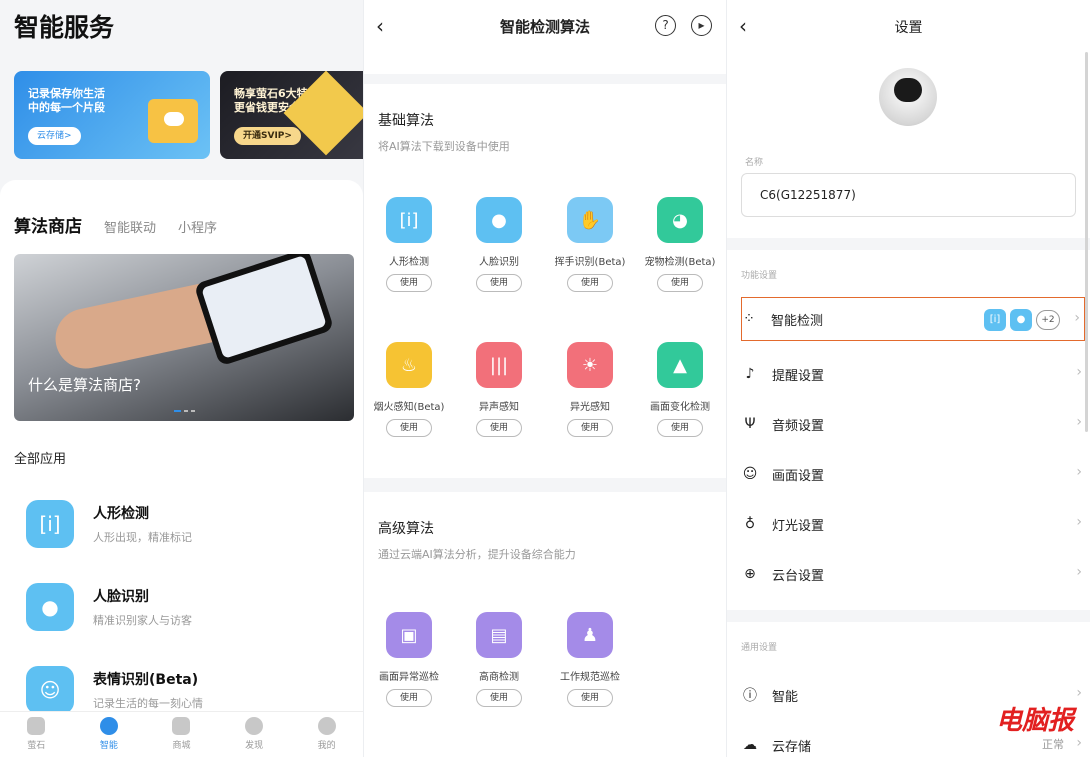 This screenshot has width=1090, height=757. I want to click on algorithm-icon: ♟, so click(590, 635).